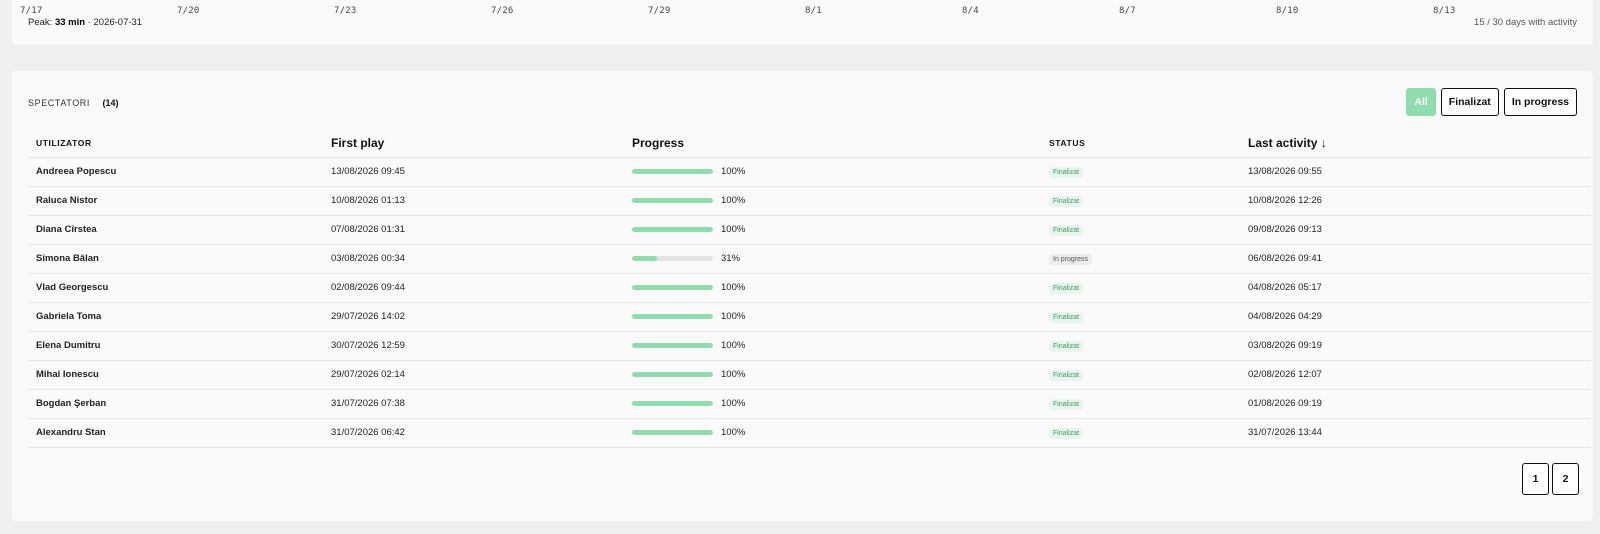 The width and height of the screenshot is (1600, 534). Describe the element at coordinates (813, 11) in the screenshot. I see `x-axis-tick-label: 8/1` at that location.